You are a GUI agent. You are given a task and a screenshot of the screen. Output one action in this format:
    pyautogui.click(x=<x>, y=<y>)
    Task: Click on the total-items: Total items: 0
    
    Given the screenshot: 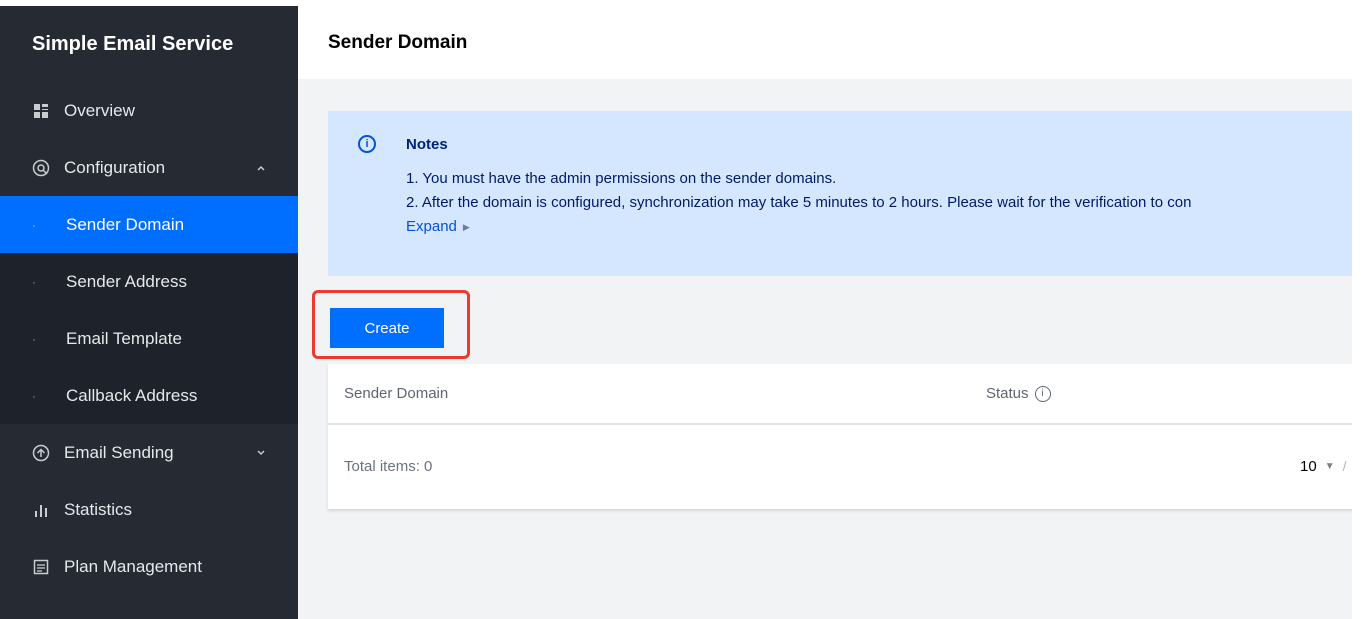 What is the action you would take?
    pyautogui.click(x=388, y=466)
    